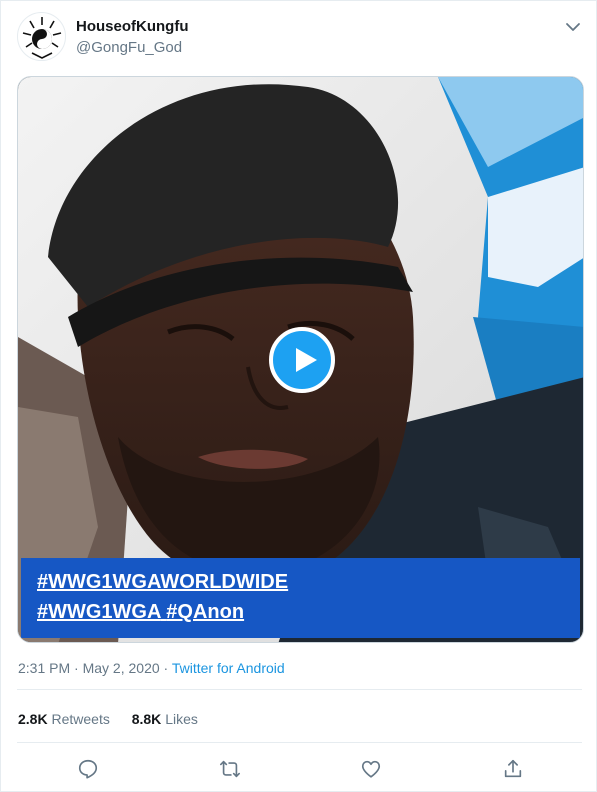 The height and width of the screenshot is (792, 597). I want to click on like-button, so click(371, 769).